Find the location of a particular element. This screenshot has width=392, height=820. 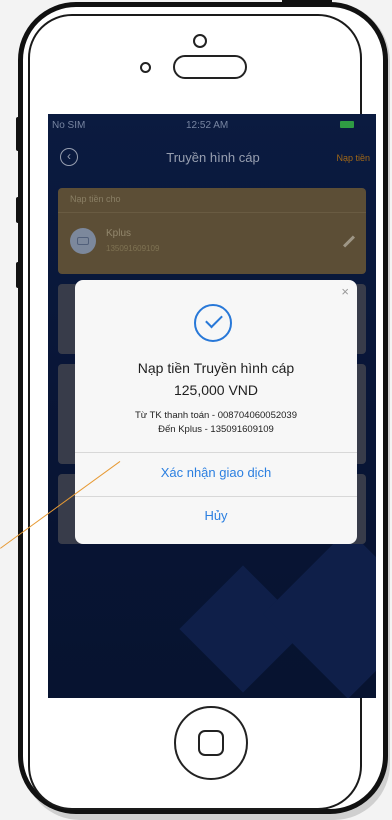

to-account-line: Đến Kplus - 135091609109 is located at coordinates (216, 429).